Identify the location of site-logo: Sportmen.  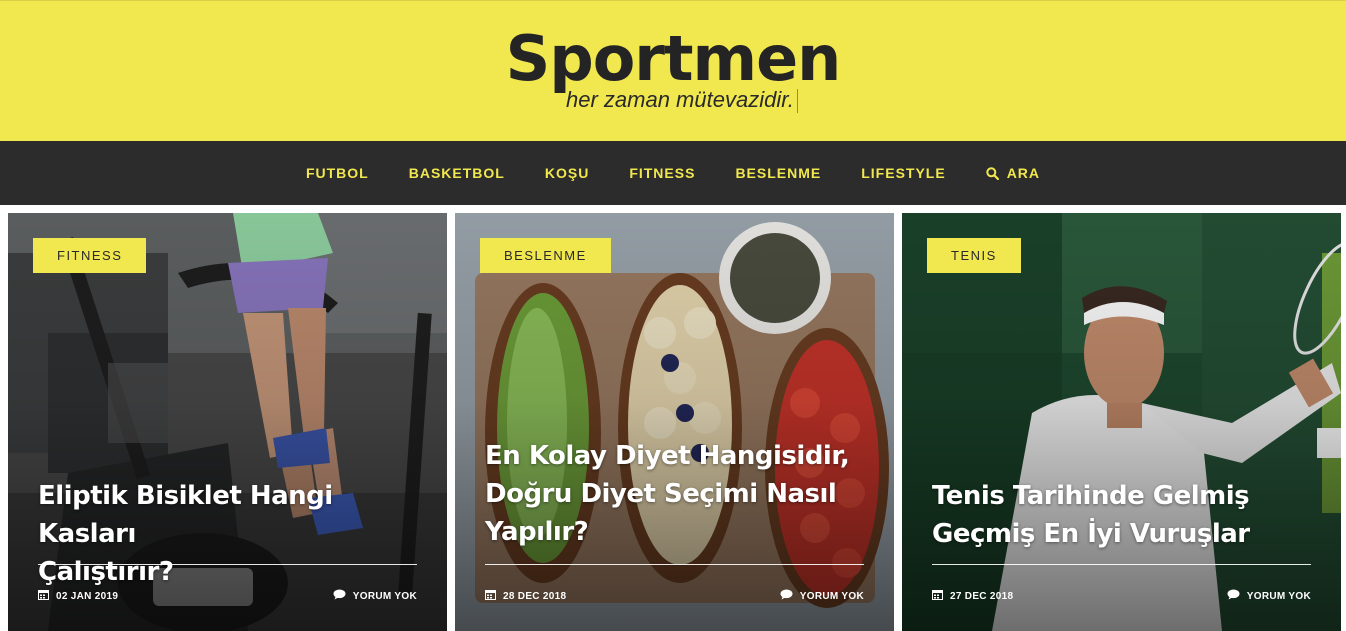
(673, 59).